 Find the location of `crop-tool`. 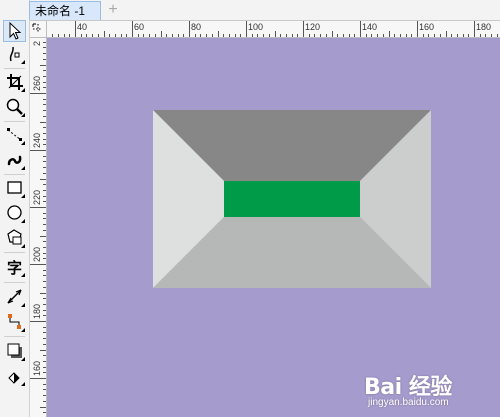

crop-tool is located at coordinates (14, 82).